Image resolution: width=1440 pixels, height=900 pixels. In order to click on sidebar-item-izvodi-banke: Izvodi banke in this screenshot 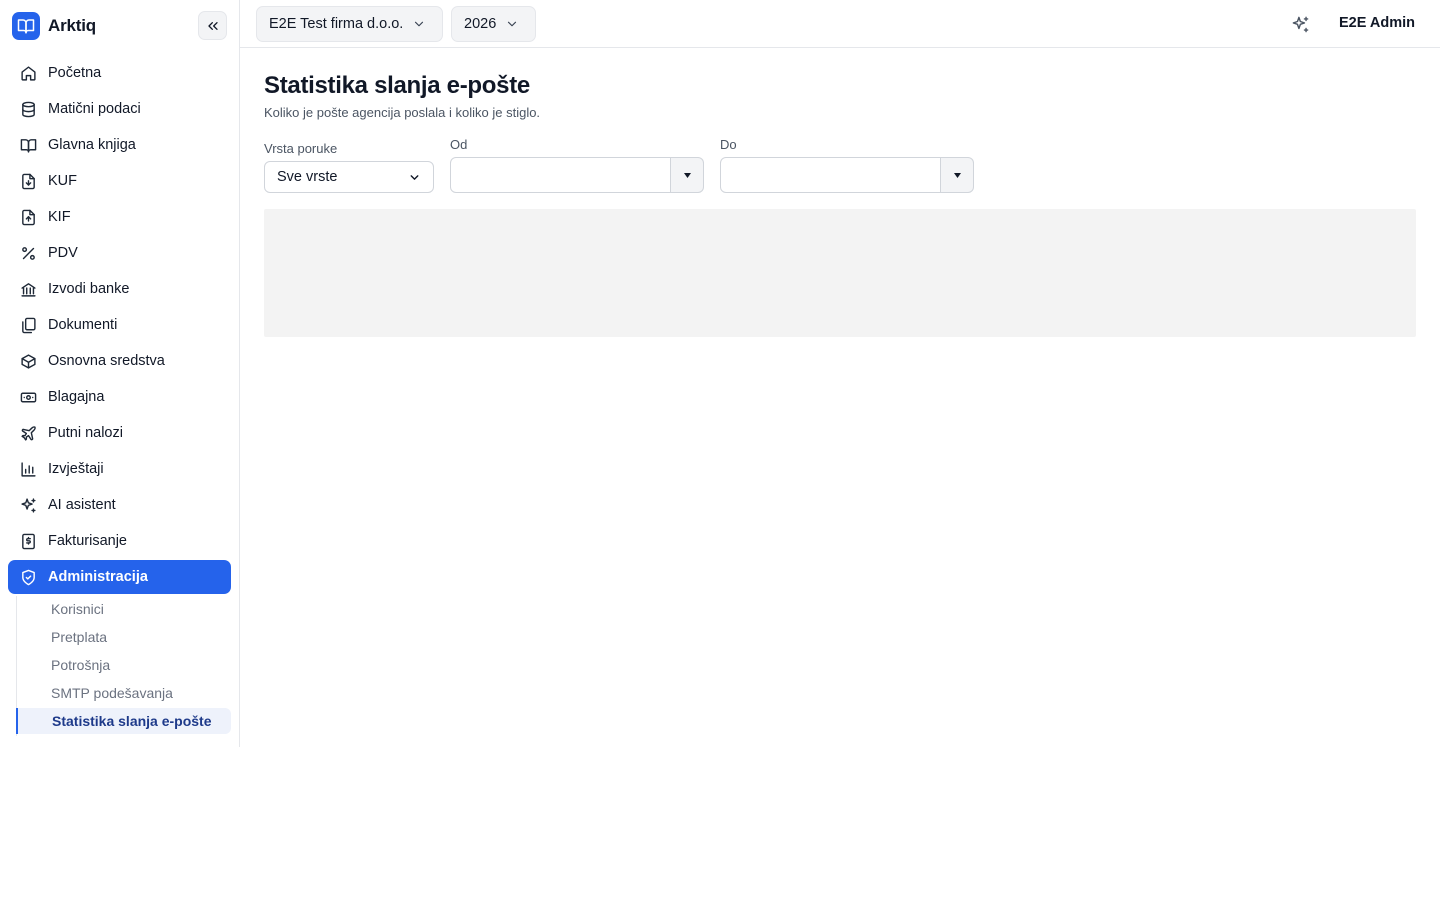, I will do `click(119, 289)`.